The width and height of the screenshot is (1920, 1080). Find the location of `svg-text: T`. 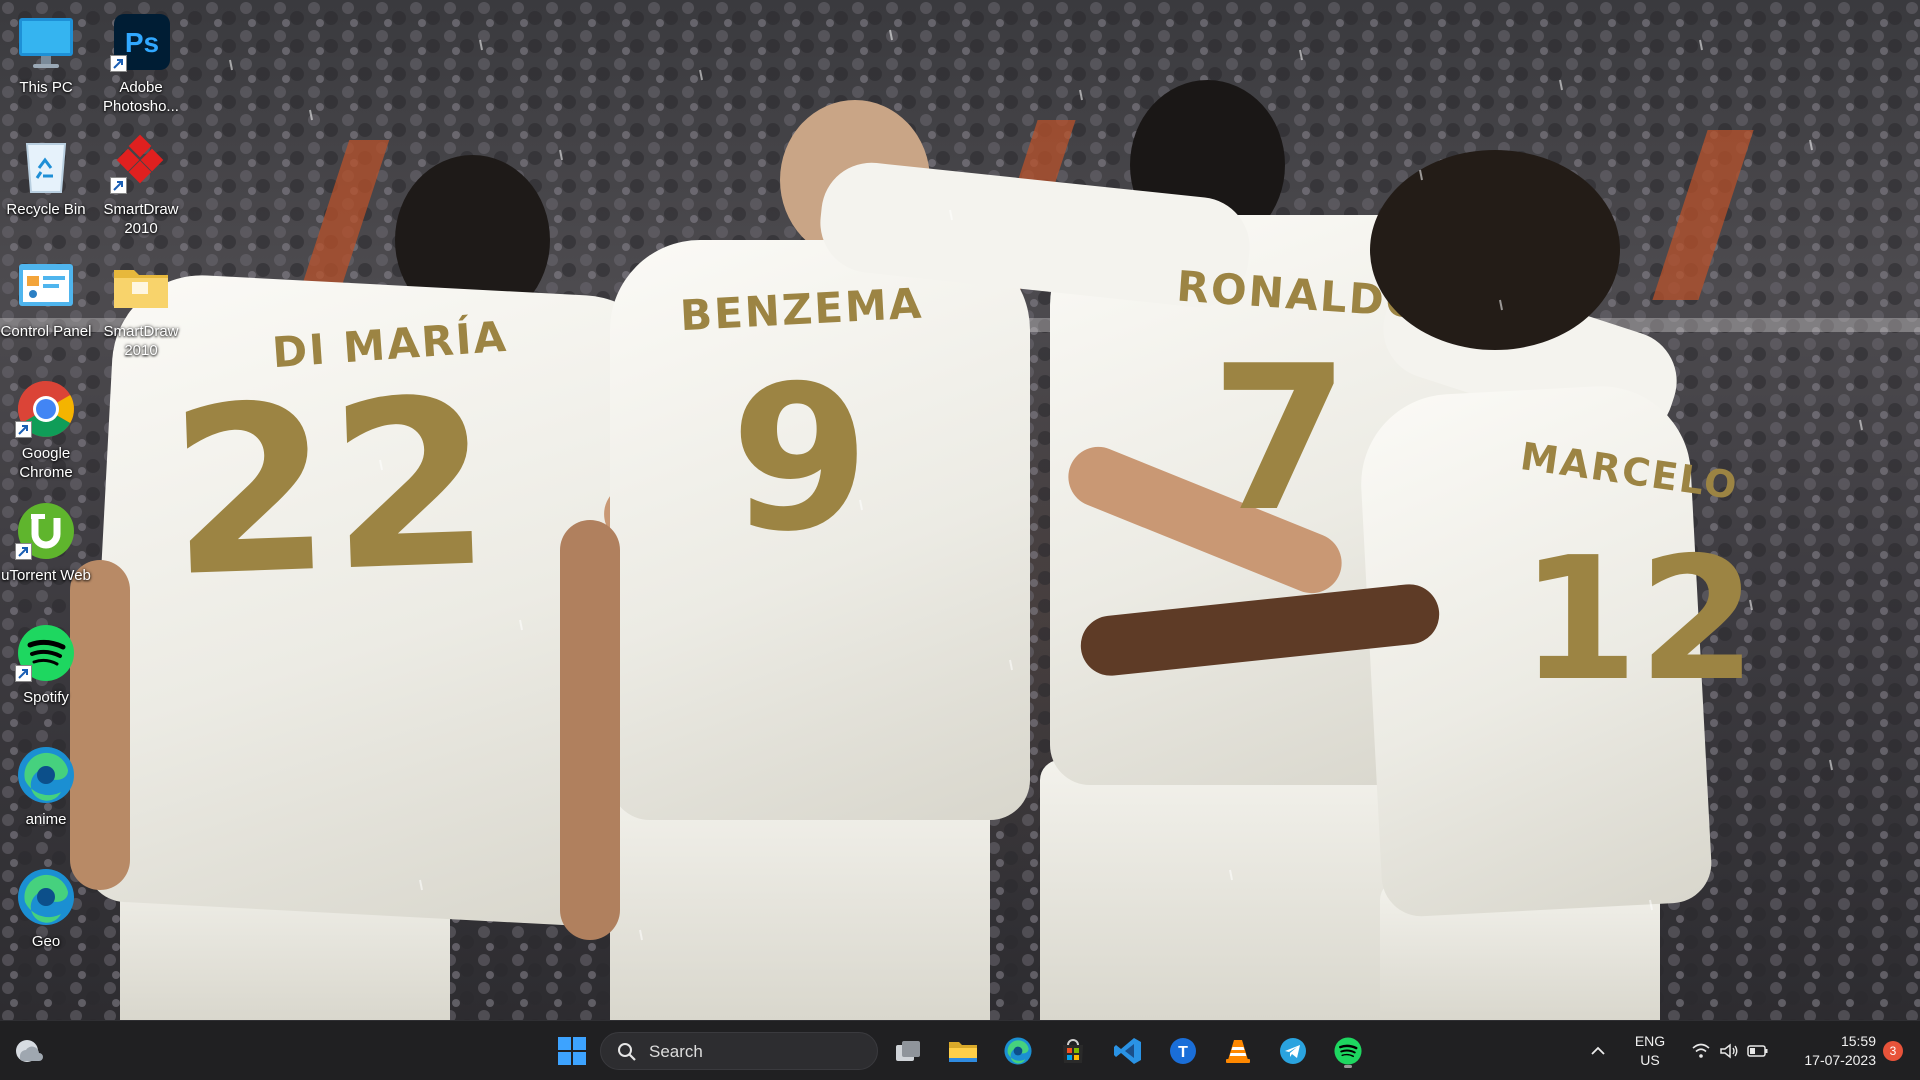

svg-text: T is located at coordinates (1183, 1052).